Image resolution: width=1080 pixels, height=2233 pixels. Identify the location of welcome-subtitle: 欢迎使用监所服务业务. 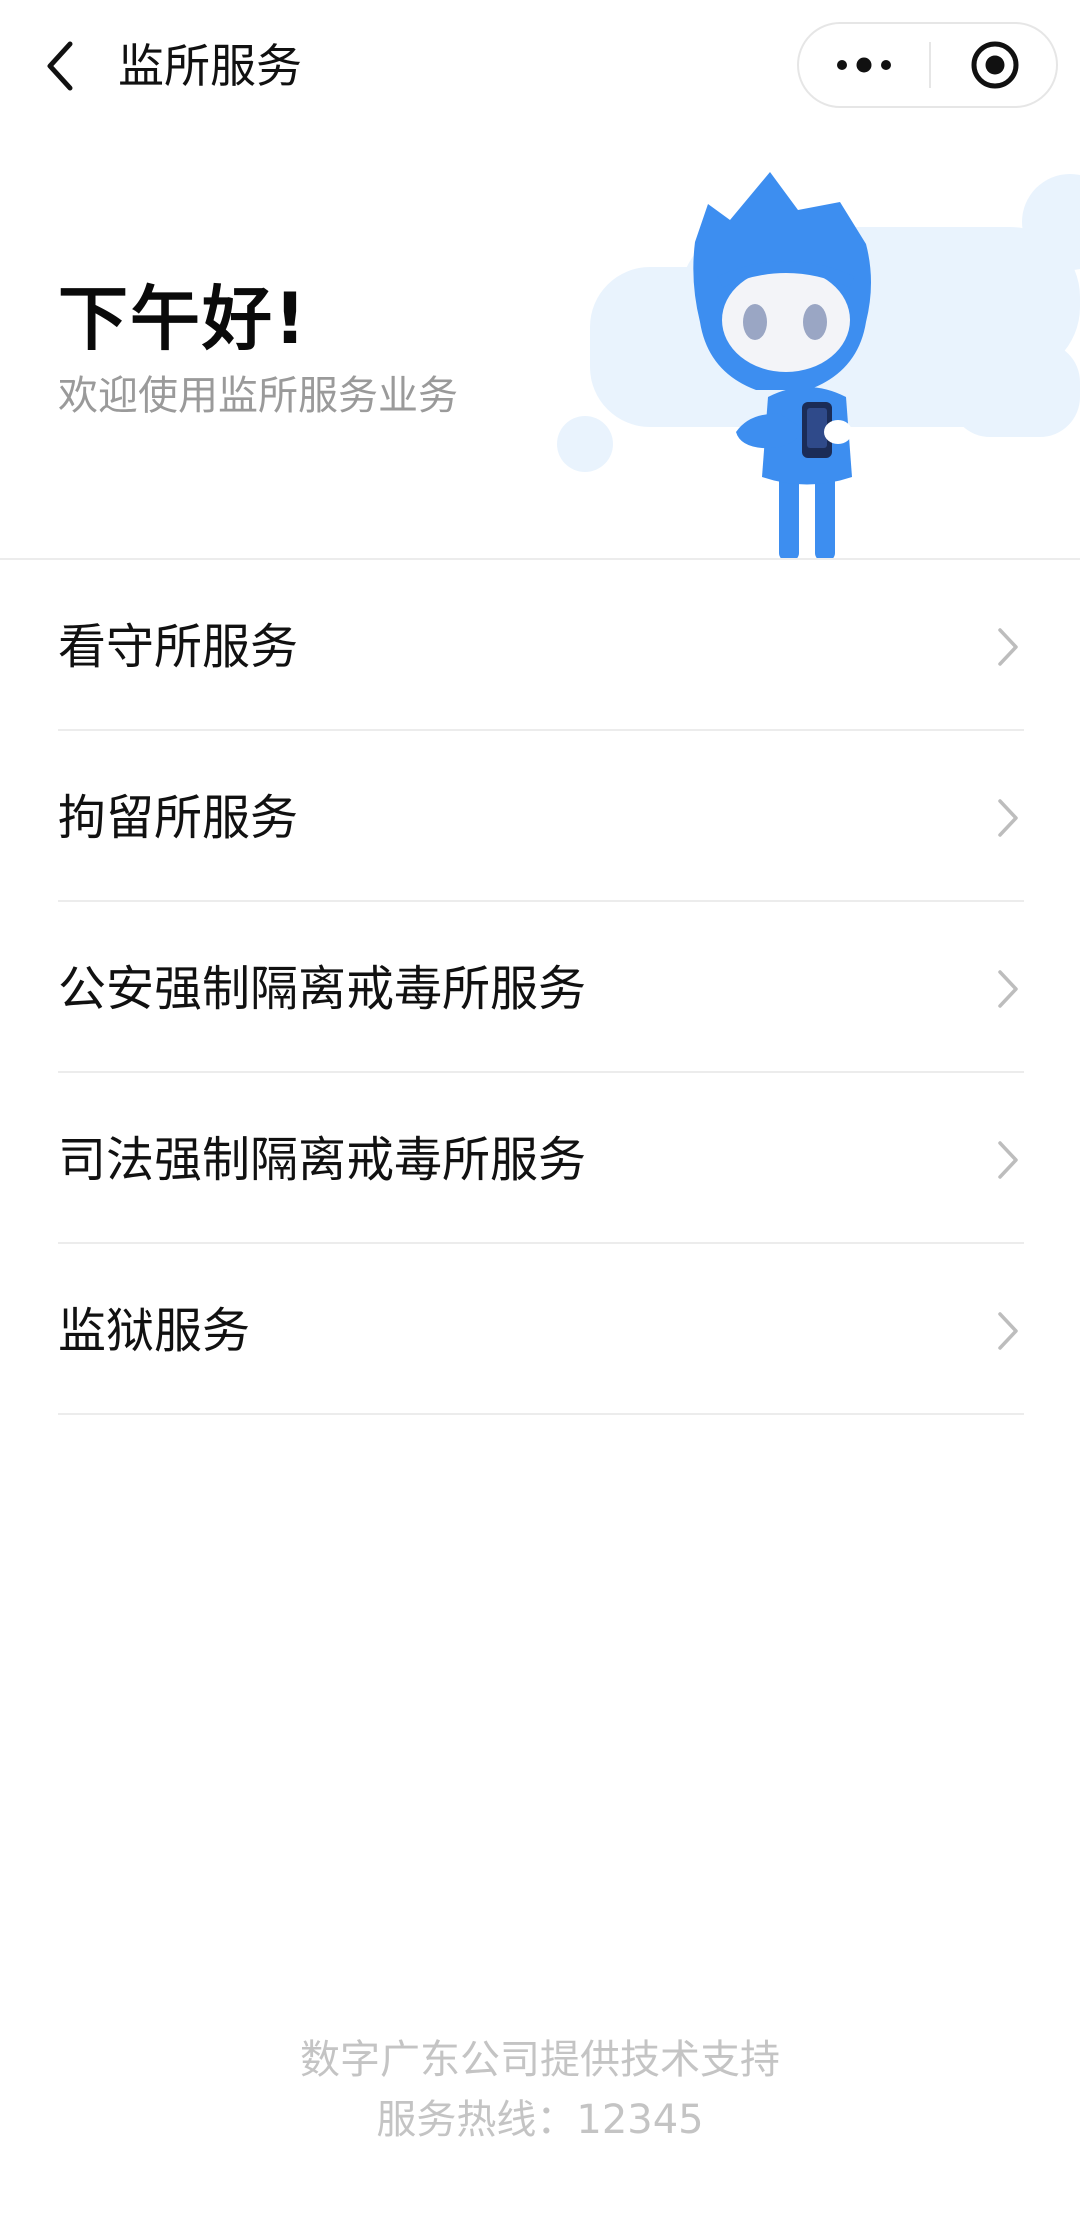
(258, 396).